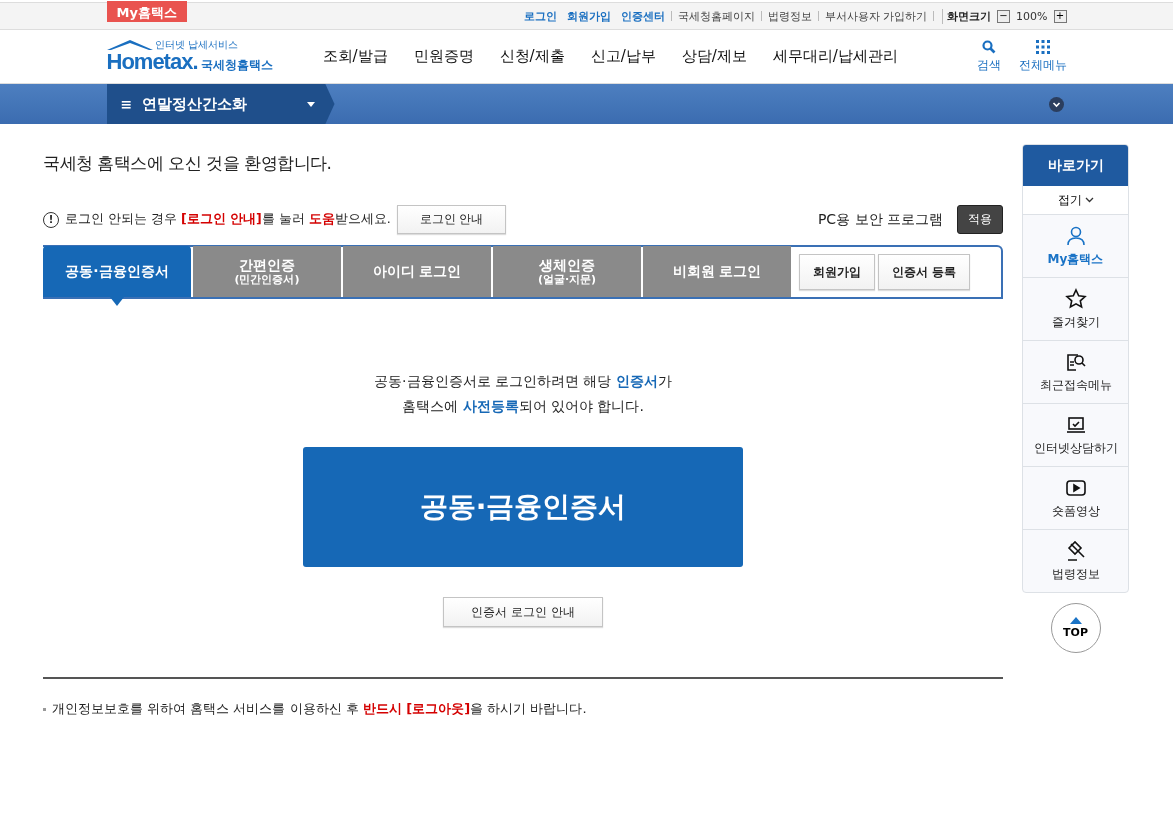 The height and width of the screenshot is (821, 1173). Describe the element at coordinates (967, 16) in the screenshot. I see `zoom-label: 화면크기` at that location.